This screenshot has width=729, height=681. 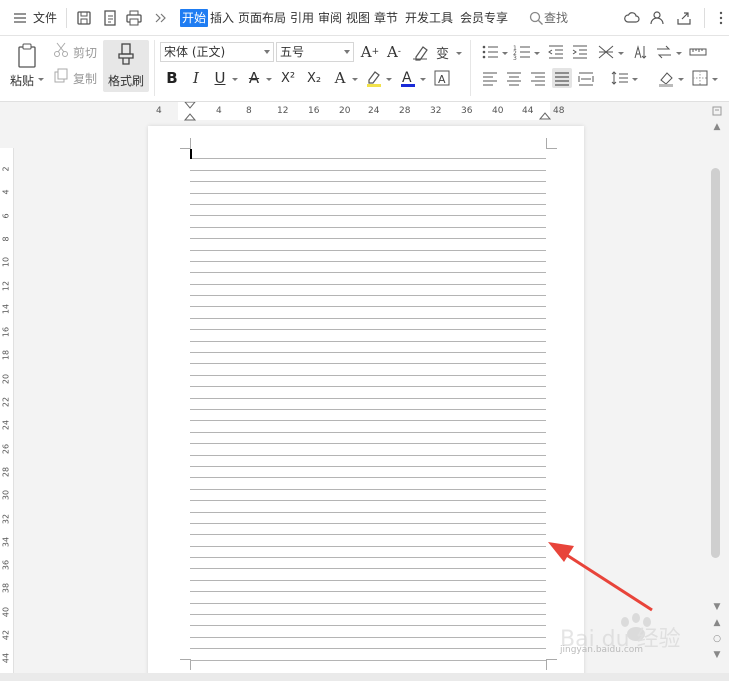 I want to click on scroll-up-icon: ▲, so click(x=717, y=127).